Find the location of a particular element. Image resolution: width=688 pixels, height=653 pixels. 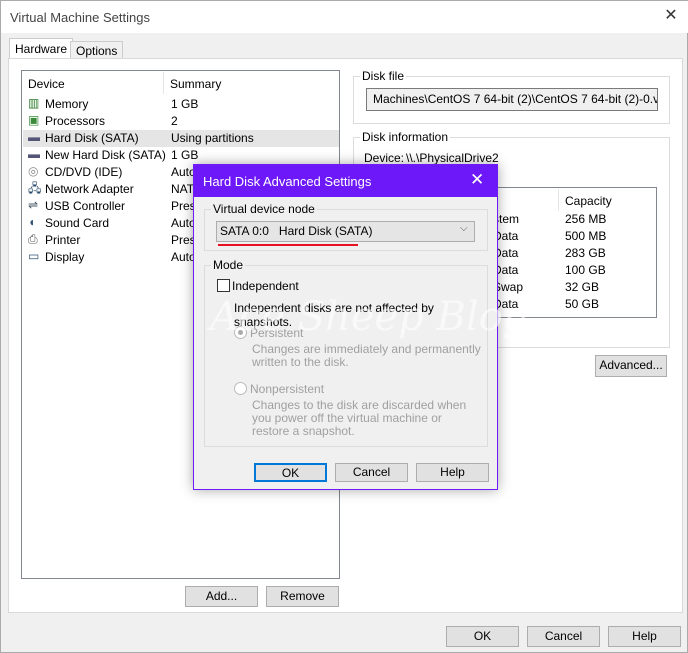

red-underline is located at coordinates (288, 245).